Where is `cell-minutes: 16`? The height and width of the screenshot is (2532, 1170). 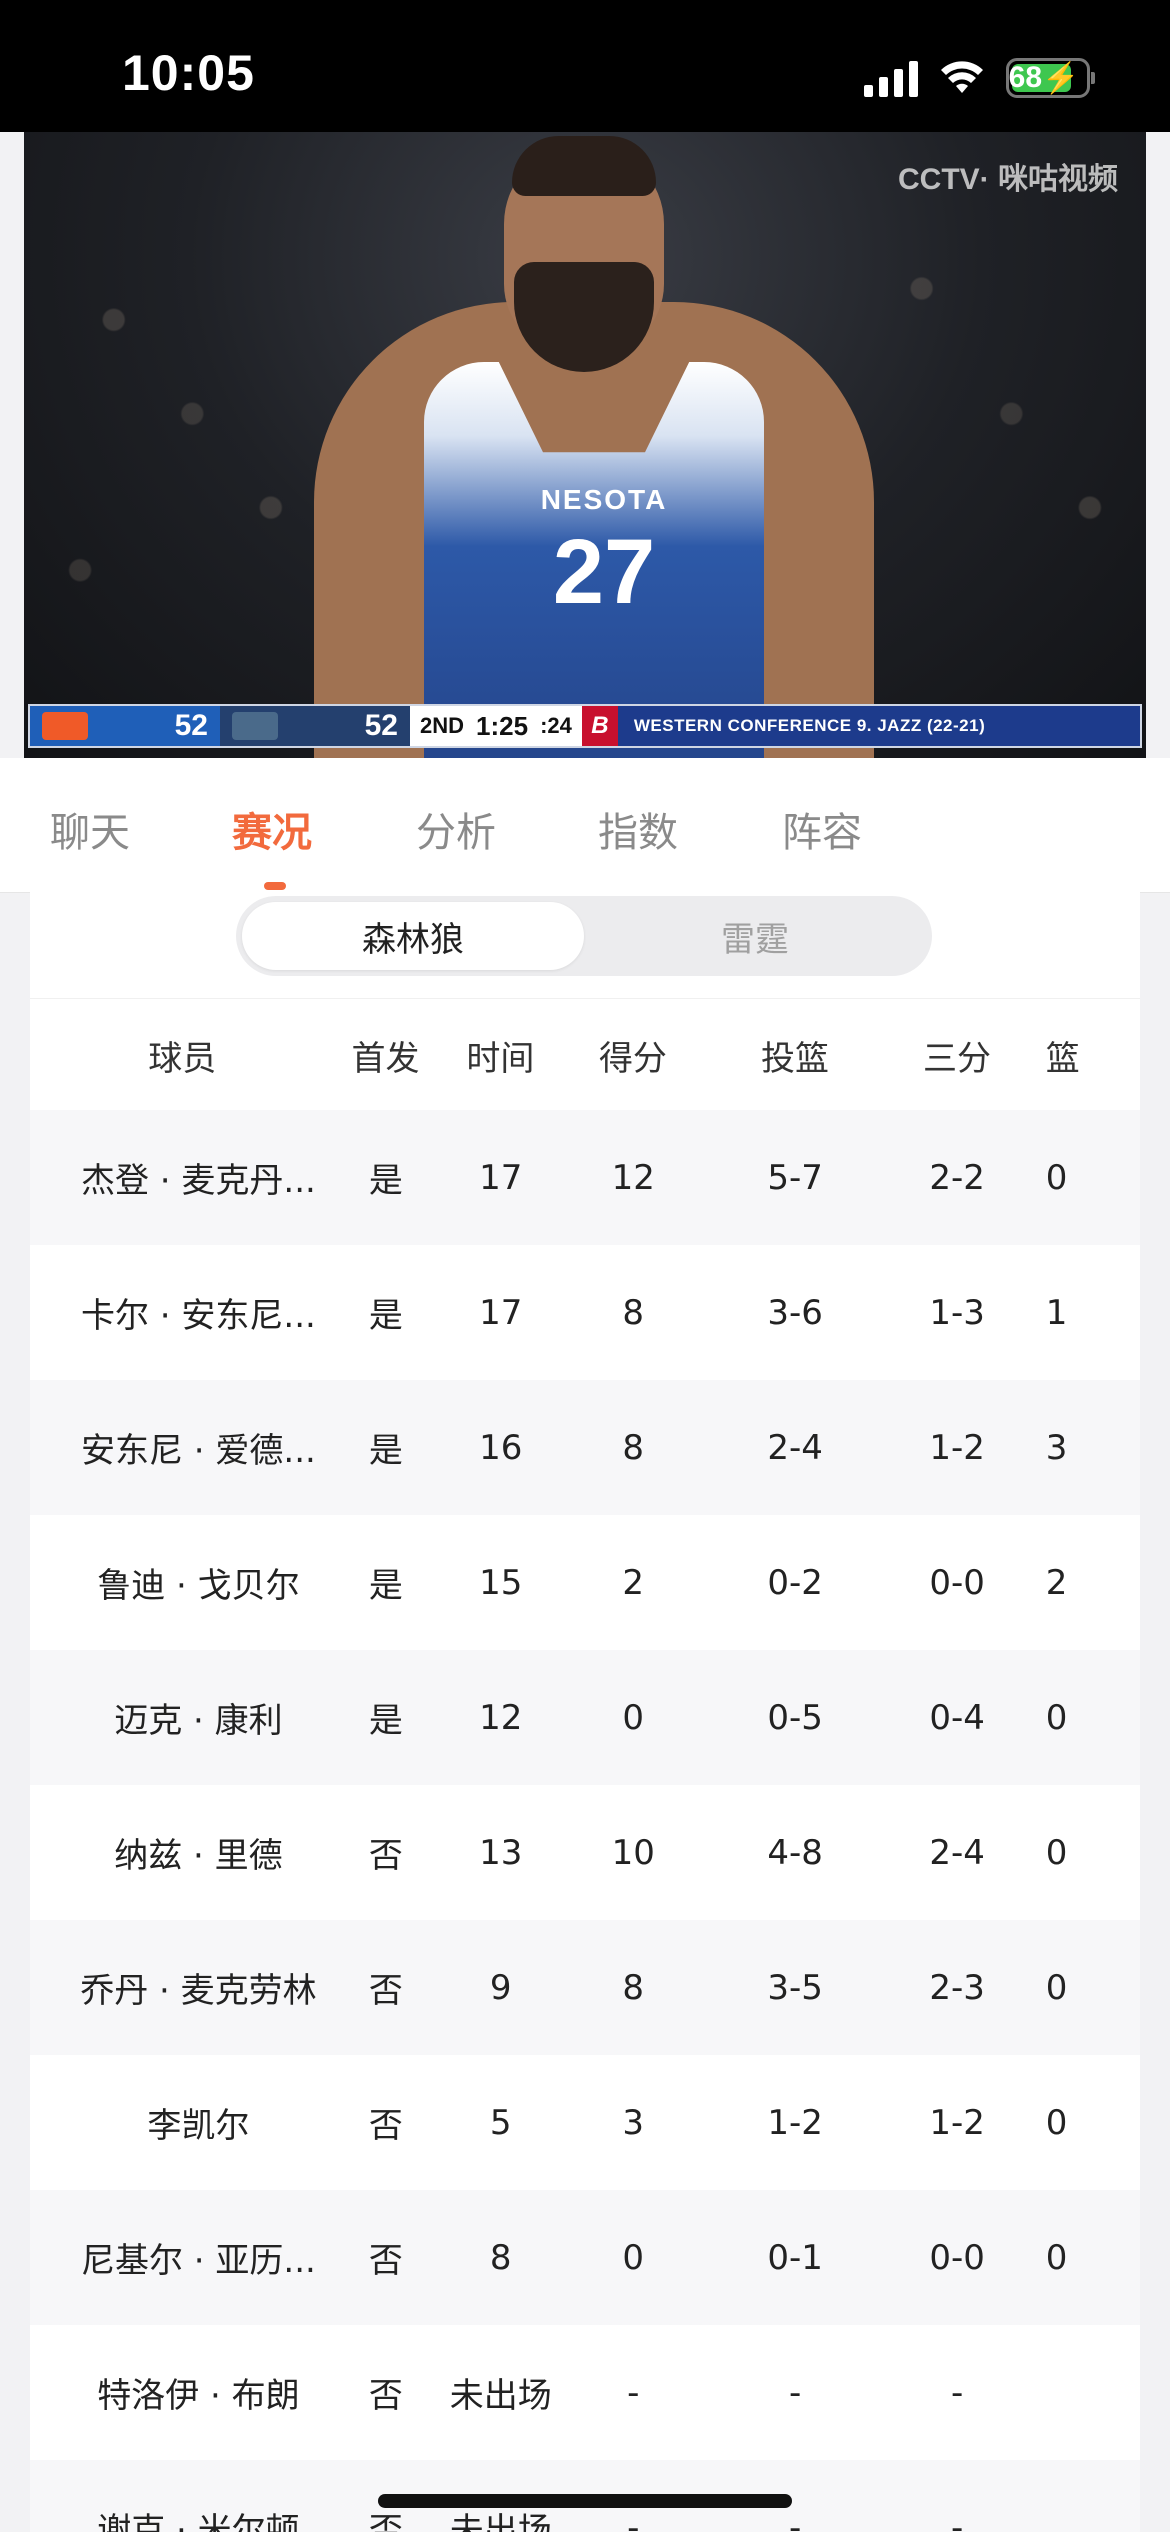
cell-minutes: 16 is located at coordinates (501, 1447).